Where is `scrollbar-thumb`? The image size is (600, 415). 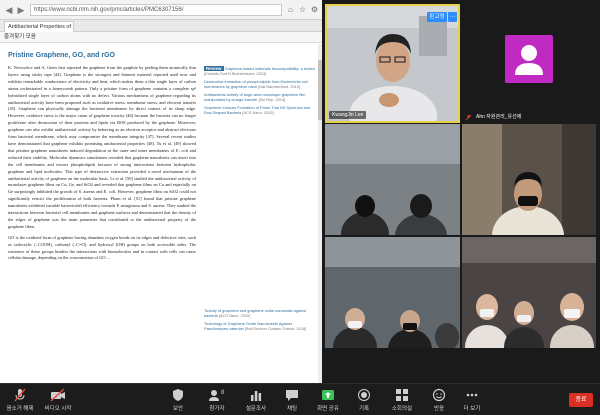
scrollbar-thumb is located at coordinates (320, 90).